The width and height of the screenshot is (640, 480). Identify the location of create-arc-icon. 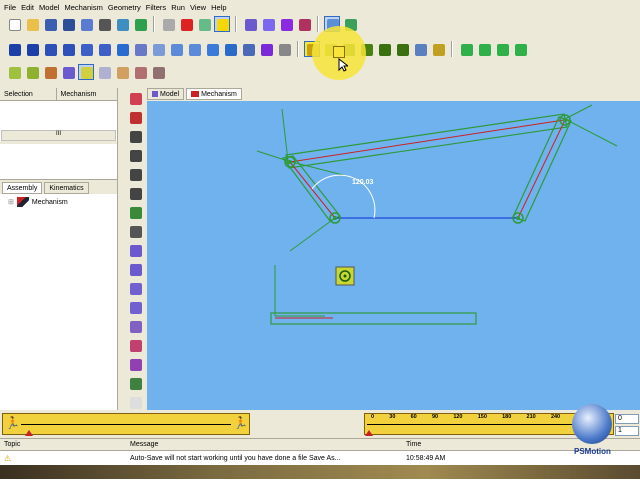
(50, 72).